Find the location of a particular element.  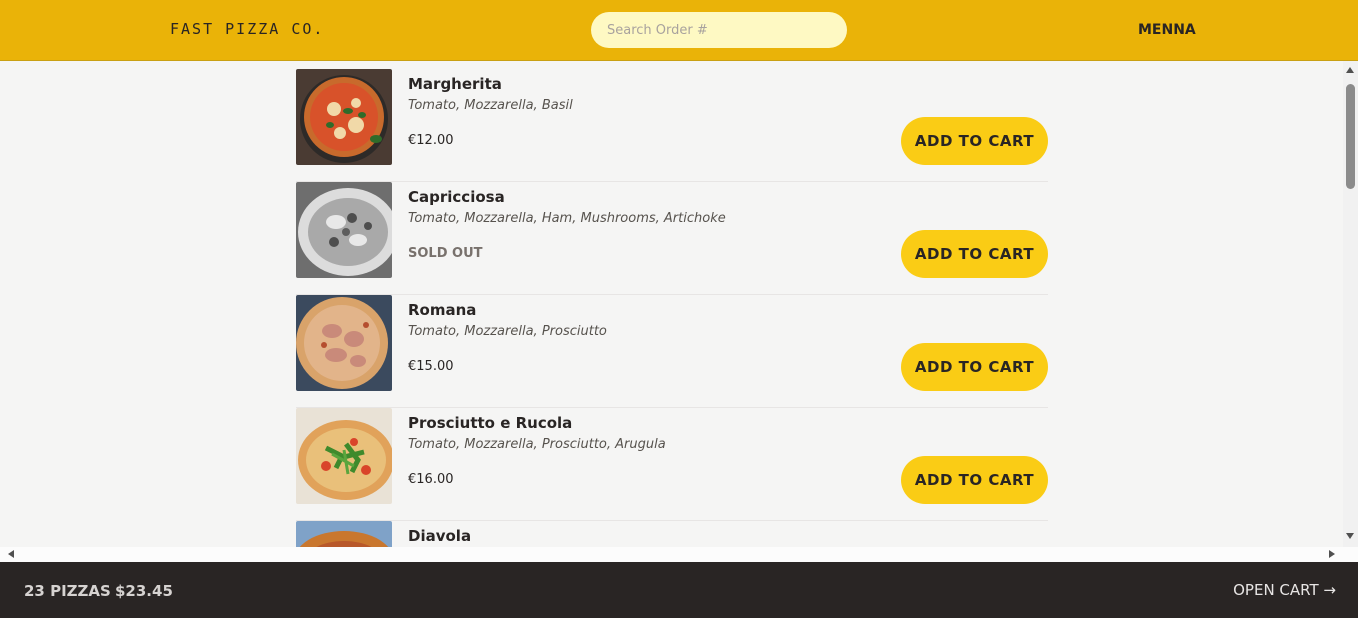

pizza-name: Diavola is located at coordinates (440, 536).